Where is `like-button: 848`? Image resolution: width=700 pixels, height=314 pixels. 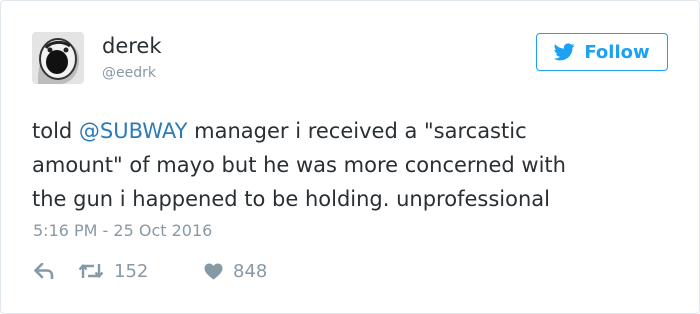 like-button: 848 is located at coordinates (235, 271).